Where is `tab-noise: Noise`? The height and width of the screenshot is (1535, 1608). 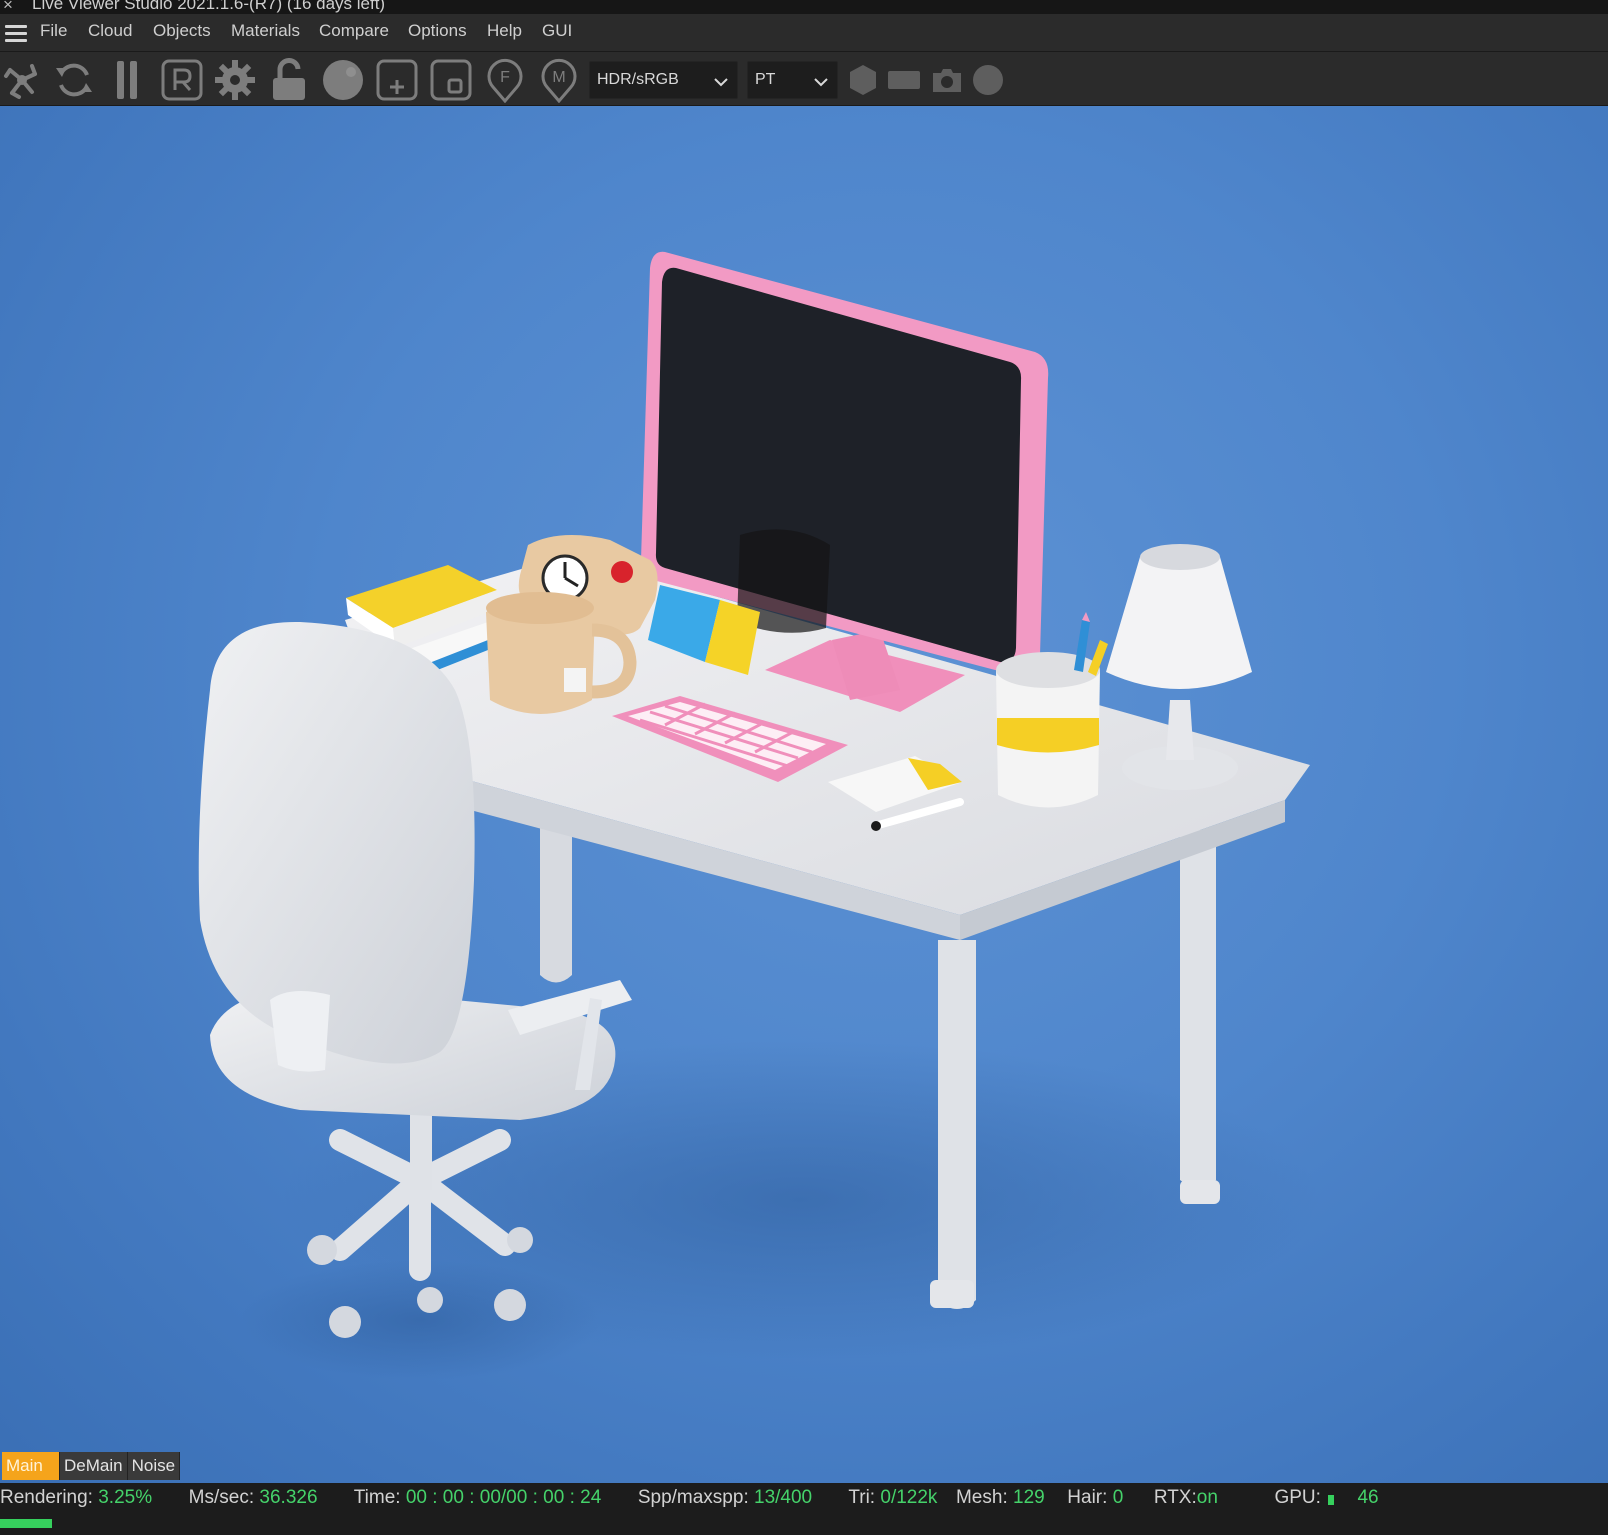 tab-noise: Noise is located at coordinates (154, 1466).